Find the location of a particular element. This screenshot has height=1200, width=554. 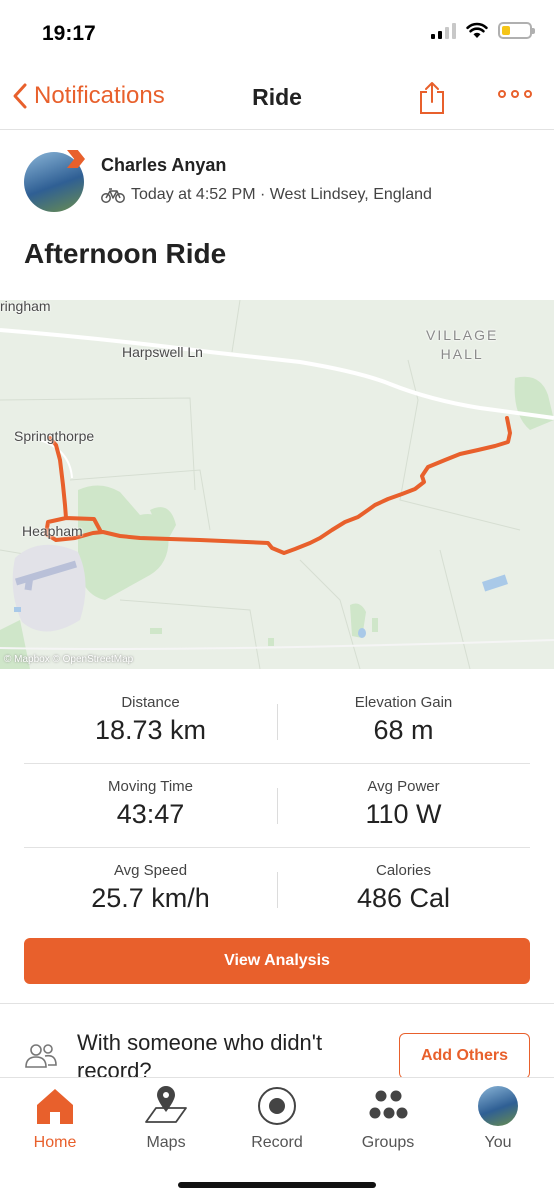

stats-row: Avg Speed 25.7 km/h Calories 486 Cal is located at coordinates (277, 890).